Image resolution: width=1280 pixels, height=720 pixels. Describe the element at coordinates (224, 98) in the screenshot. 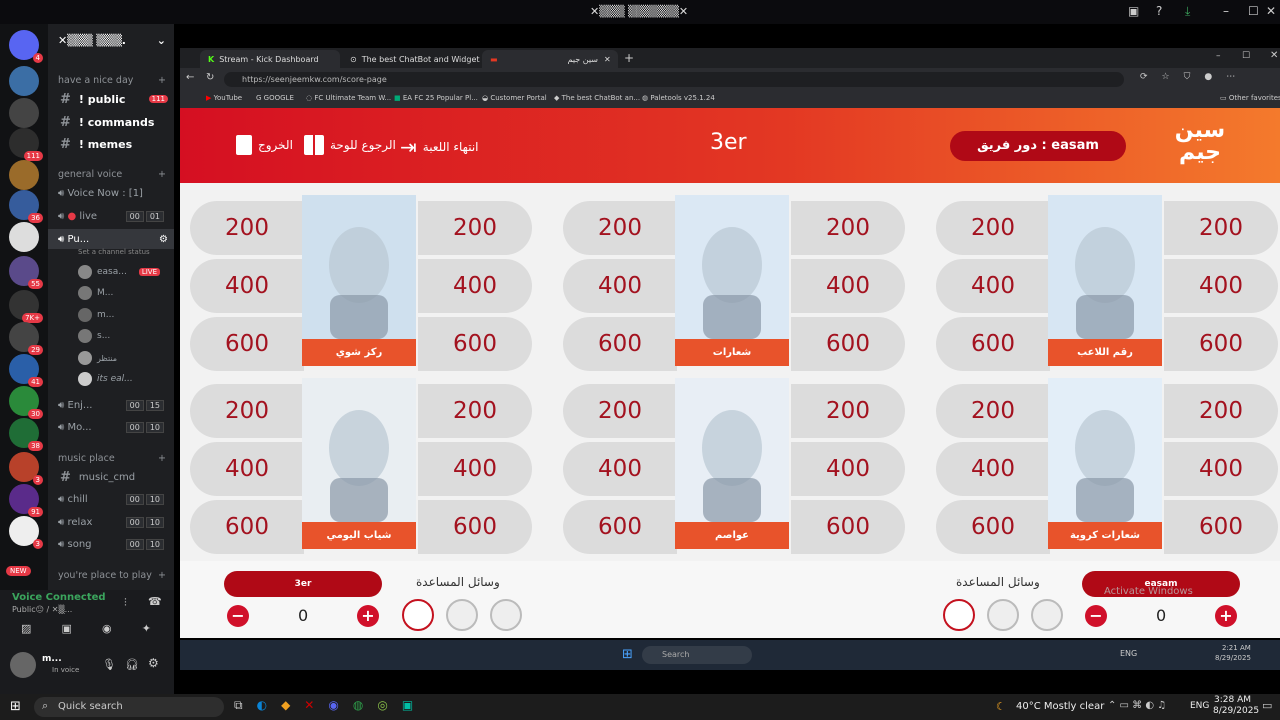

I see `bookmark-youtube: ▶ YouTube` at that location.